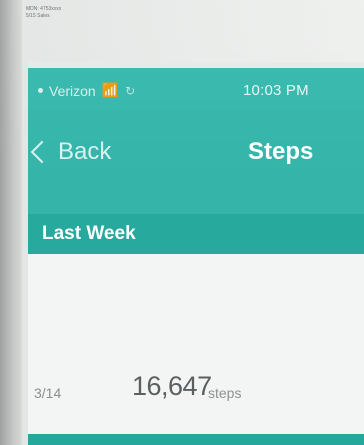 Image resolution: width=364 pixels, height=445 pixels. What do you see at coordinates (11, 222) in the screenshot?
I see `device-bezel` at bounding box center [11, 222].